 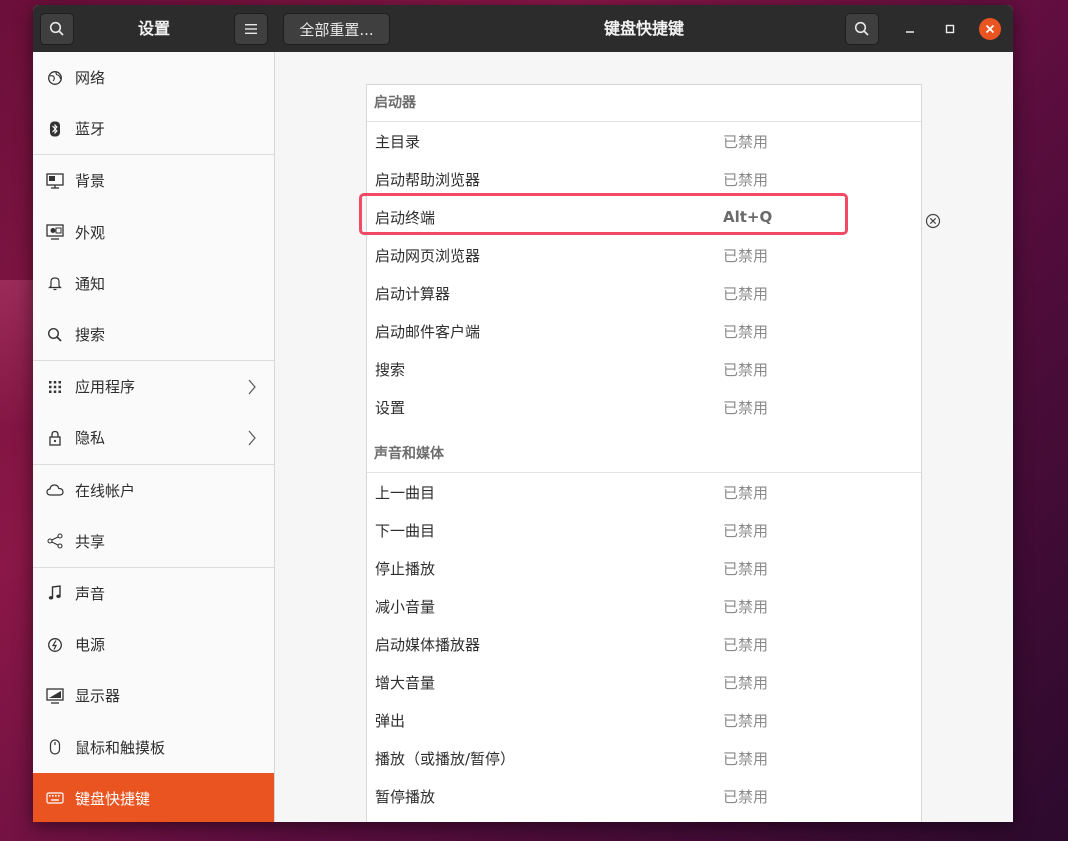 What do you see at coordinates (644, 179) in the screenshot?
I see `shortcut-row: 启动帮助浏览器 已禁用` at bounding box center [644, 179].